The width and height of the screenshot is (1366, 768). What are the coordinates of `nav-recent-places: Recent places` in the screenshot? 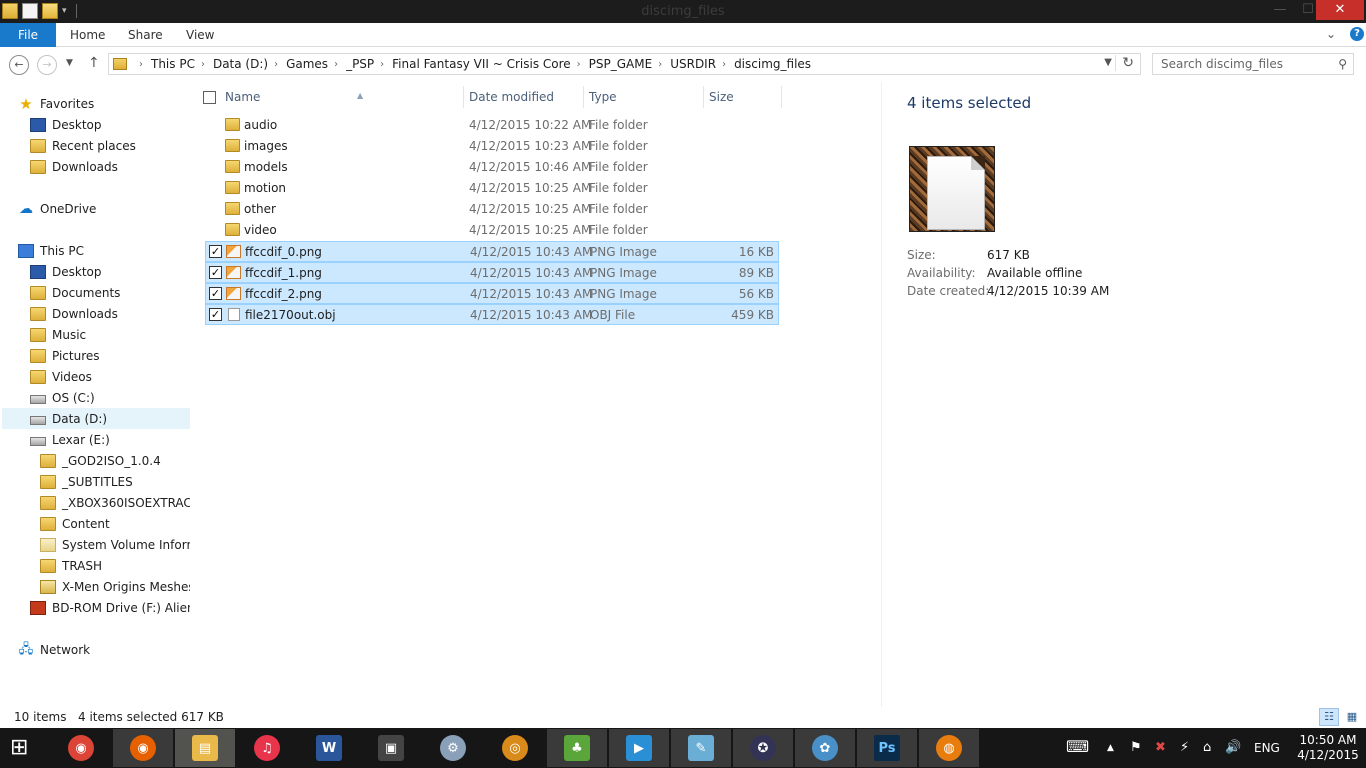 It's located at (110, 145).